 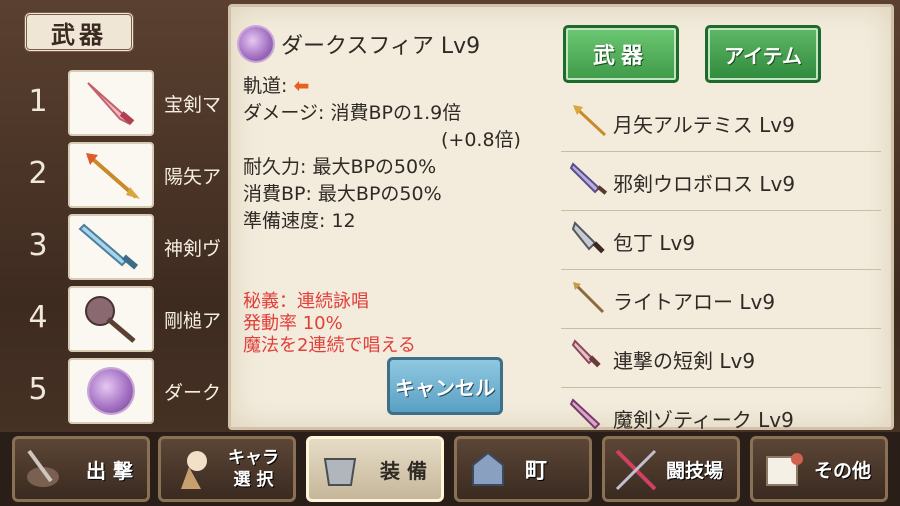 What do you see at coordinates (38, 317) in the screenshot?
I see `item-number: 4` at bounding box center [38, 317].